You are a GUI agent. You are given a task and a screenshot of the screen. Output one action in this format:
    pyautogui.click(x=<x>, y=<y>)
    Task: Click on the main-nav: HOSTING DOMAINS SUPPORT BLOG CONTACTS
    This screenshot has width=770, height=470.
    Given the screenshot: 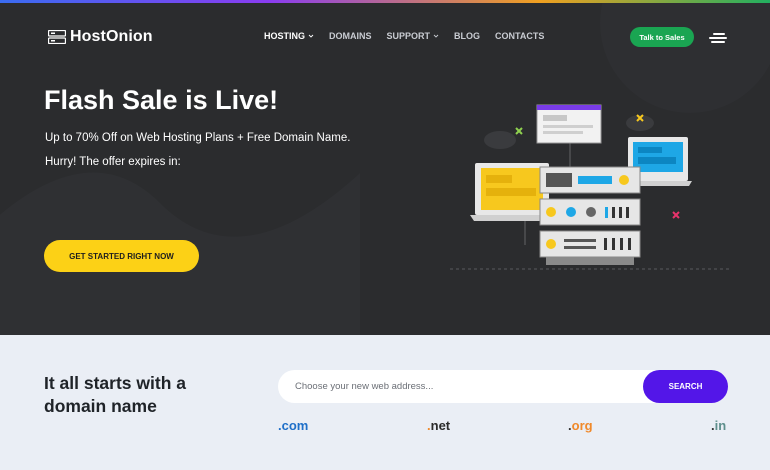 What is the action you would take?
    pyautogui.click(x=404, y=36)
    